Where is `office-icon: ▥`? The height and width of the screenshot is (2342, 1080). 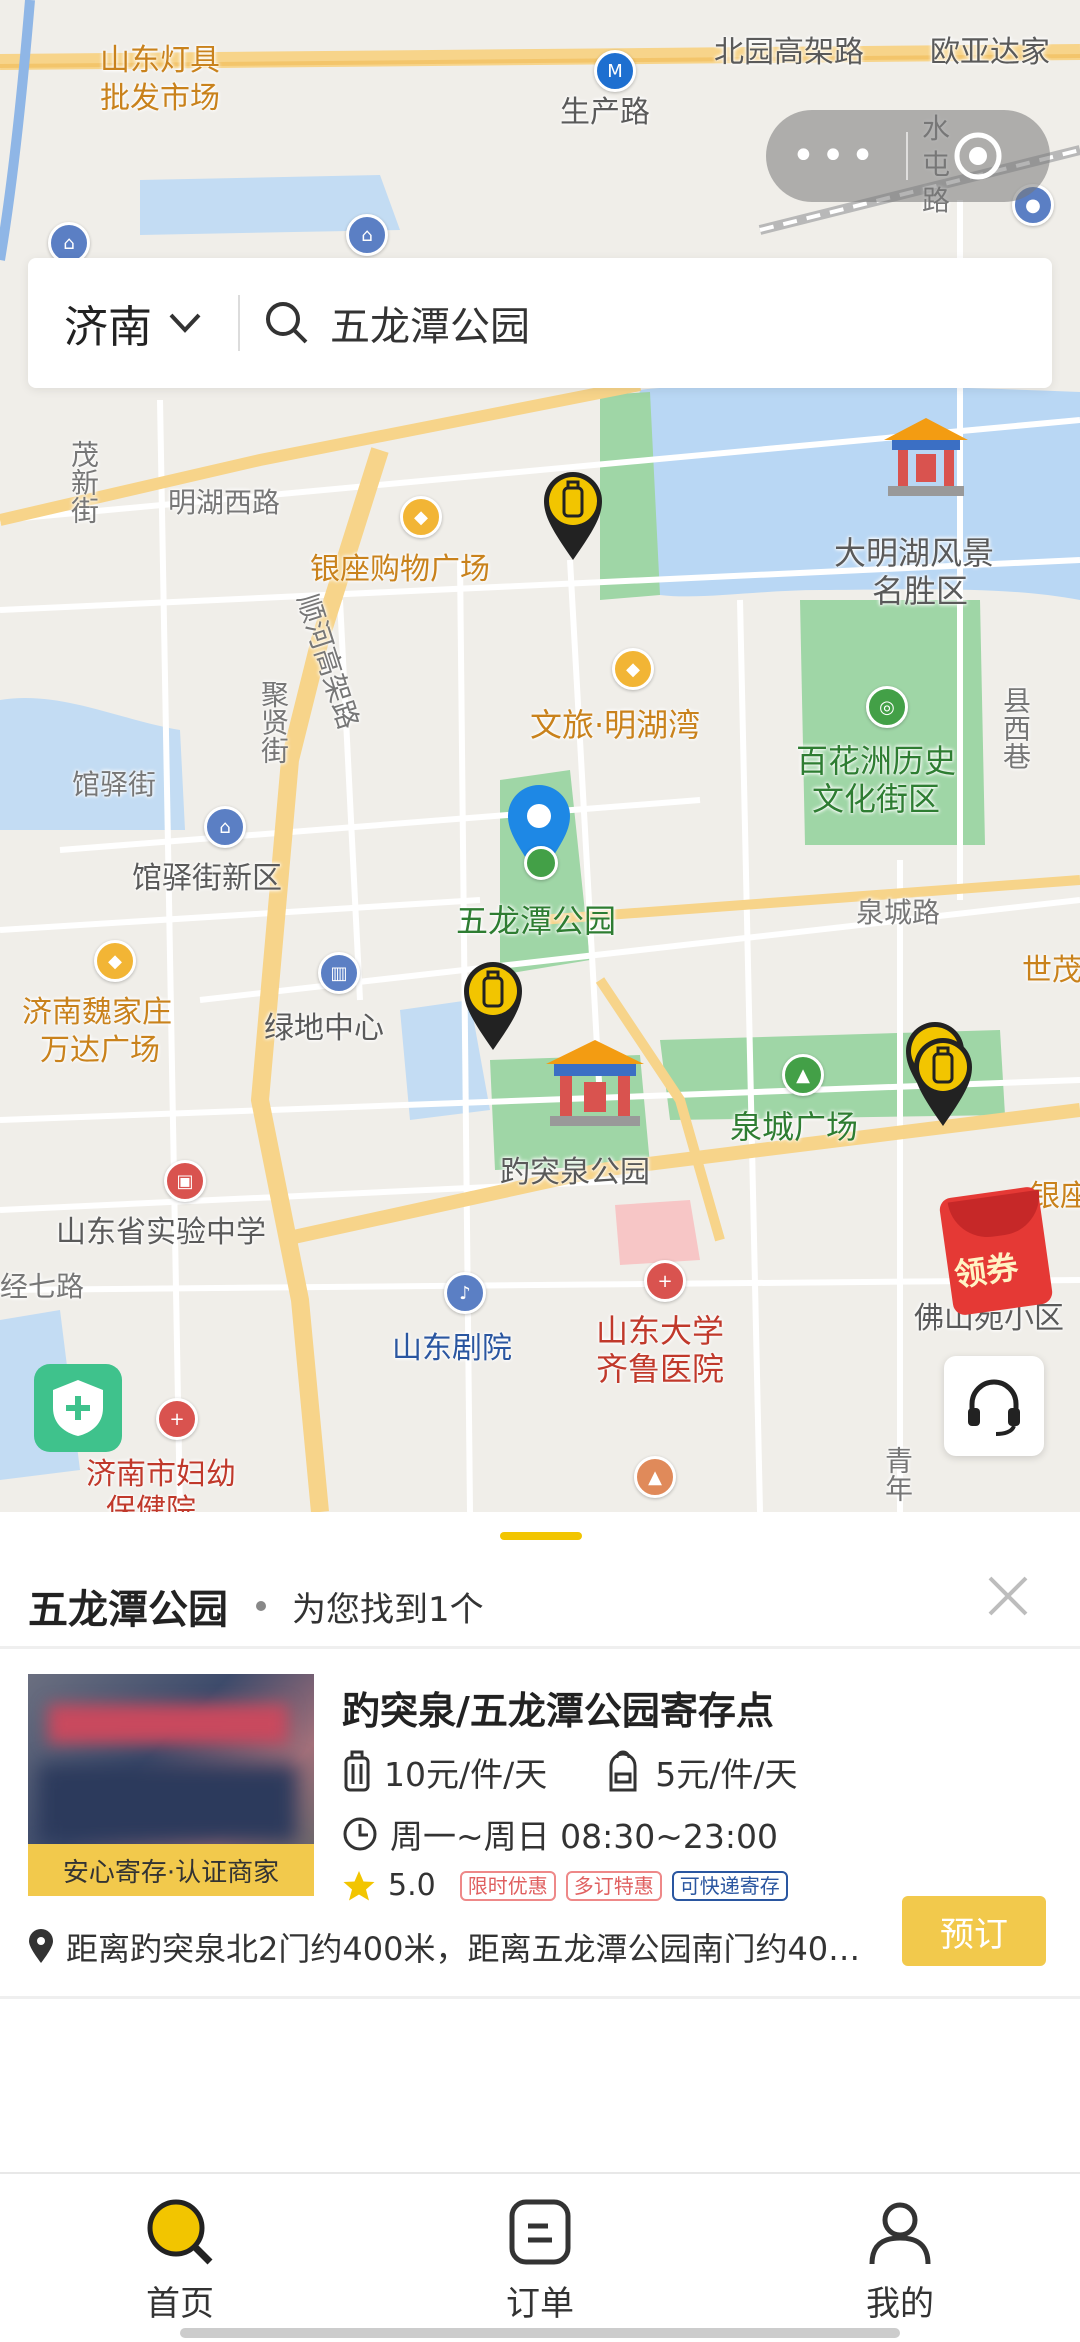
office-icon: ▥ is located at coordinates (339, 973).